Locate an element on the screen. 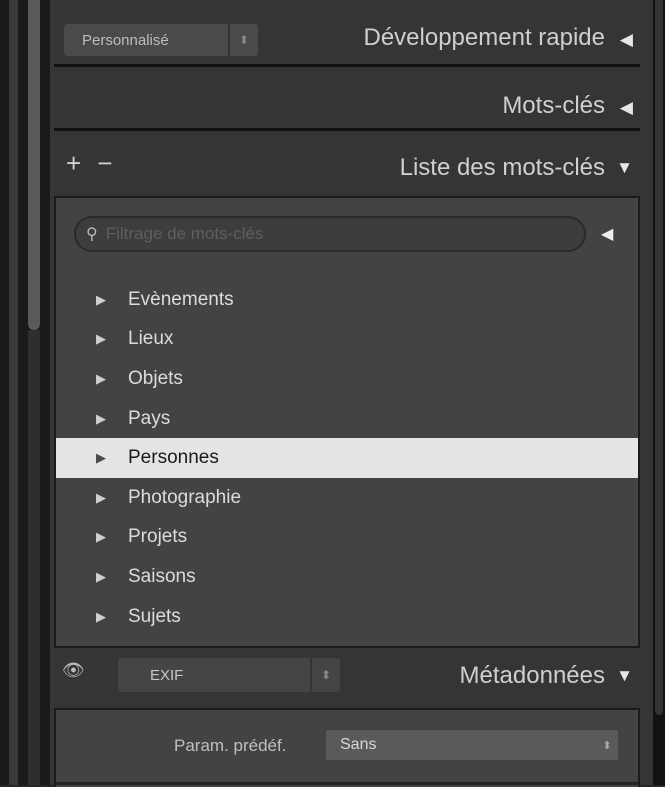  keyword-row-photographie: ▶ Photographie is located at coordinates (347, 498).